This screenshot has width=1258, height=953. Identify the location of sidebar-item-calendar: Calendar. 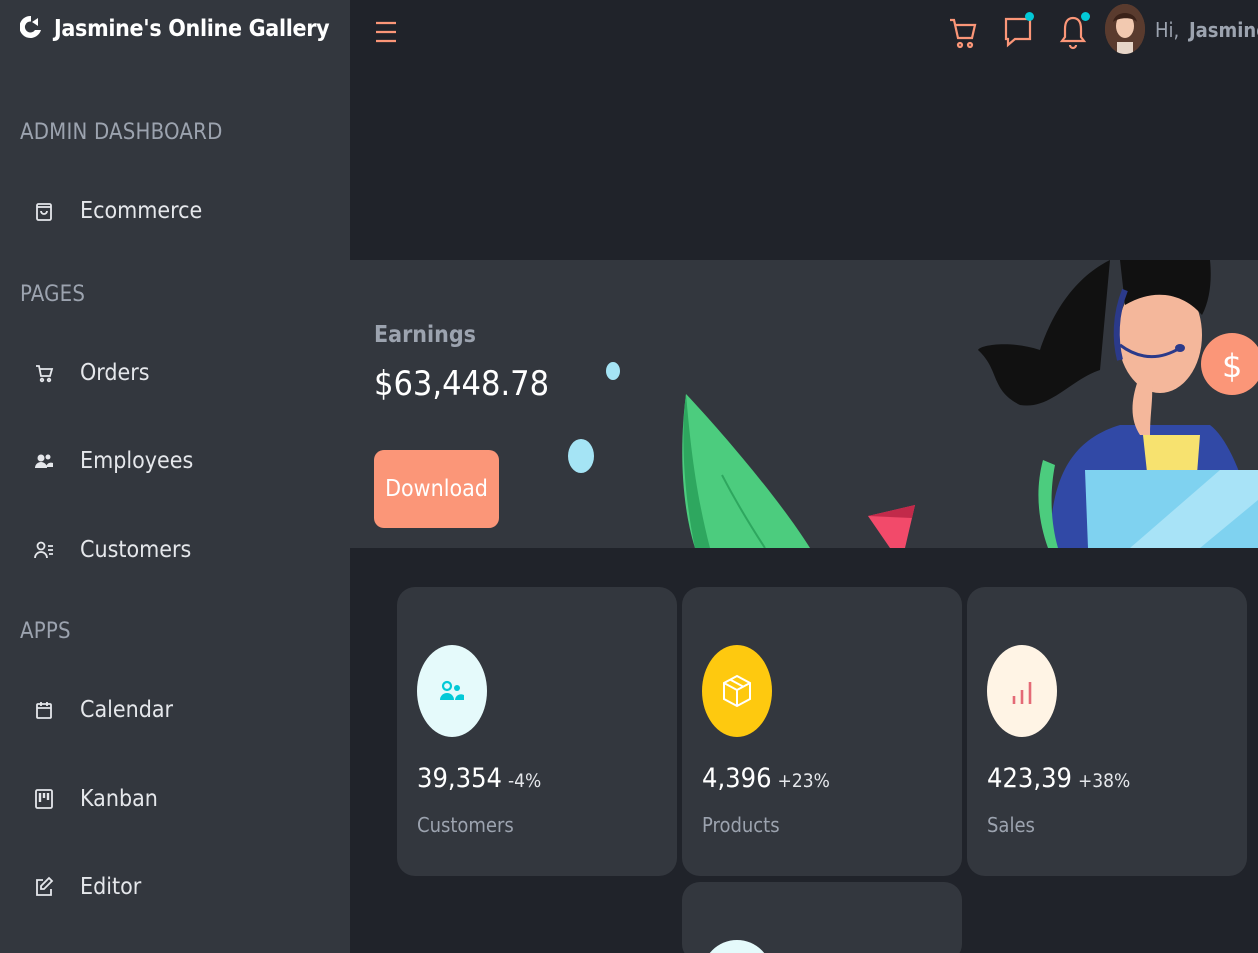
(103, 710).